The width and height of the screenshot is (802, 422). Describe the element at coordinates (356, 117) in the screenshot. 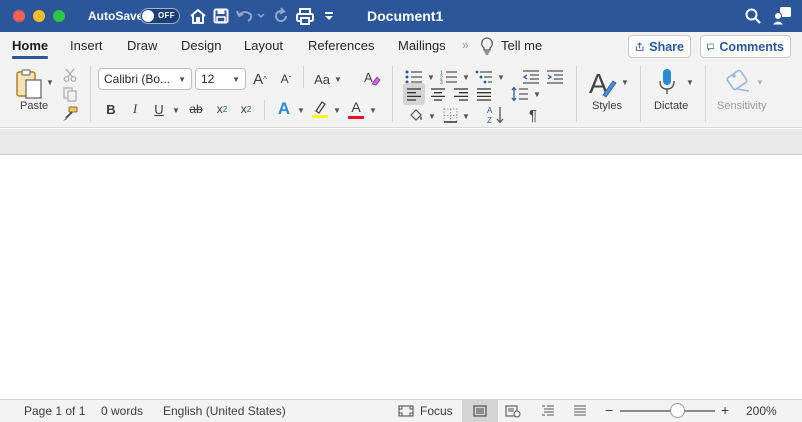

I see `font-color-swatch` at that location.